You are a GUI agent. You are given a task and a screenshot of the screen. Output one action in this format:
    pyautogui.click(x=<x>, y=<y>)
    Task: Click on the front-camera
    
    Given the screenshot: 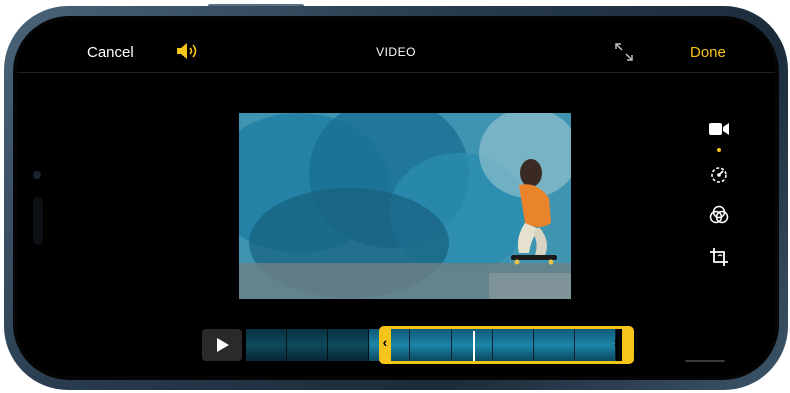 What is the action you would take?
    pyautogui.click(x=37, y=175)
    